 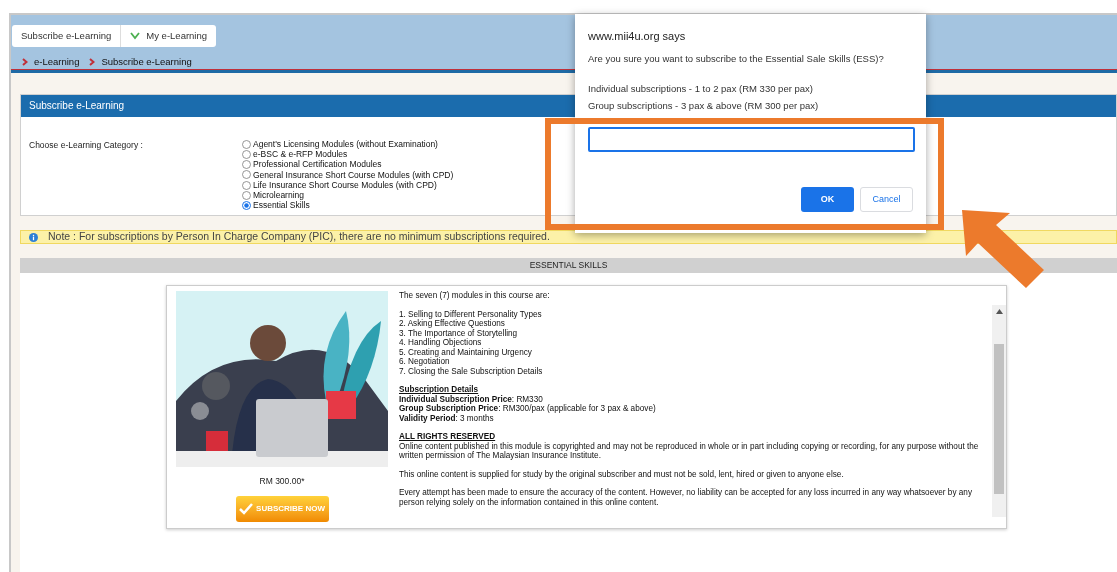 What do you see at coordinates (348, 185) in the screenshot?
I see `radio-option: Life Insurance Short Course Modules (with CPD)` at bounding box center [348, 185].